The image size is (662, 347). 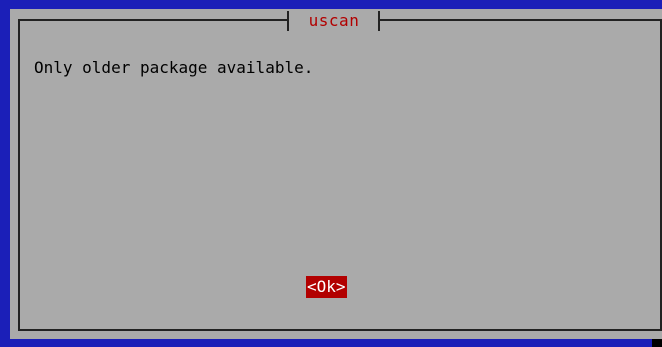 I want to click on dialog-title: uscan, so click(x=334, y=20).